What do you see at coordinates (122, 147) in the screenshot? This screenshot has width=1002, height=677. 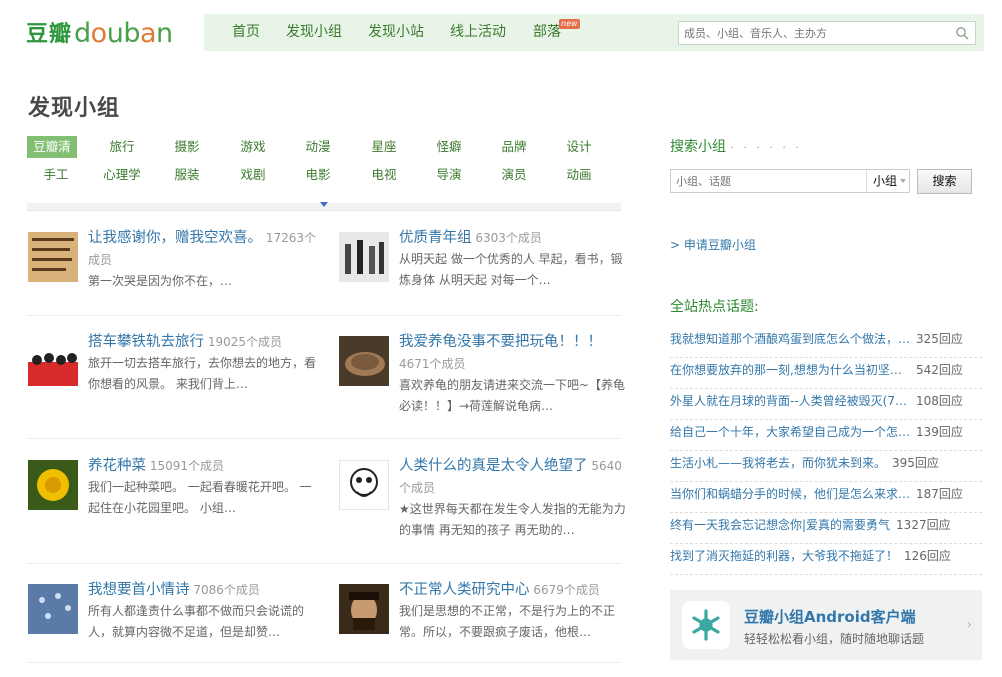 I see `category-tab: 旅行` at bounding box center [122, 147].